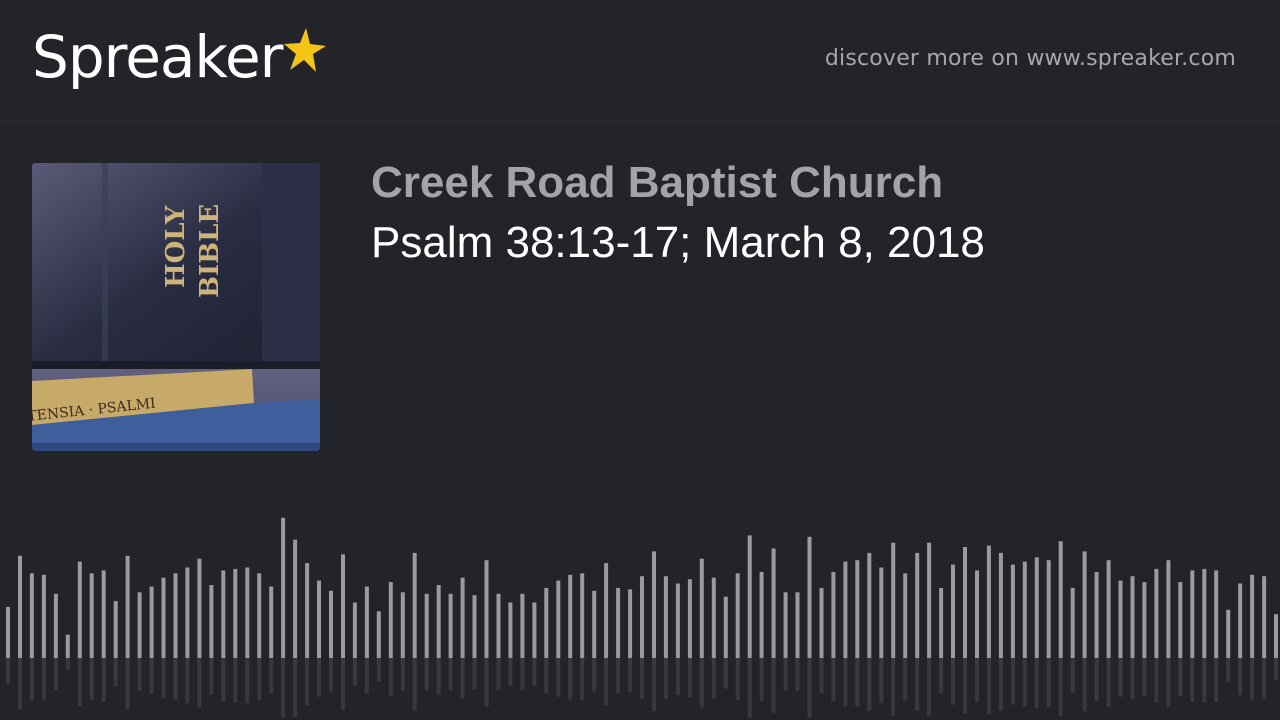 This screenshot has height=720, width=1280. What do you see at coordinates (180, 57) in the screenshot?
I see `spreaker-logo: Spreaker` at bounding box center [180, 57].